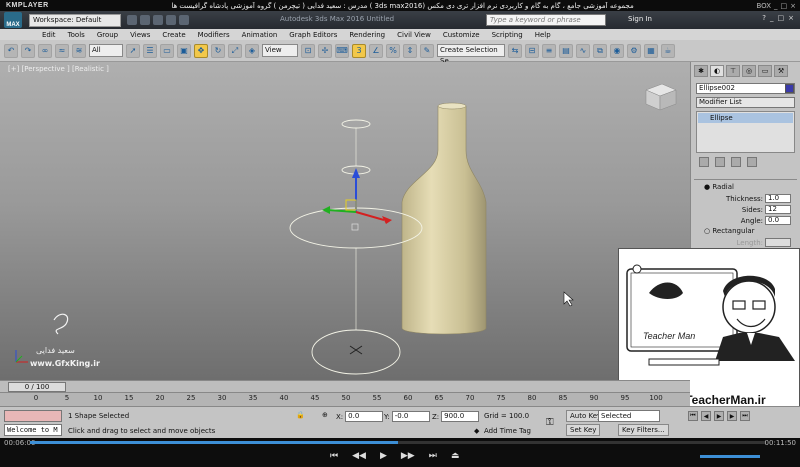  What do you see at coordinates (342, 50) in the screenshot?
I see `keyboard-shortcut-icon: ⌨` at bounding box center [342, 50].